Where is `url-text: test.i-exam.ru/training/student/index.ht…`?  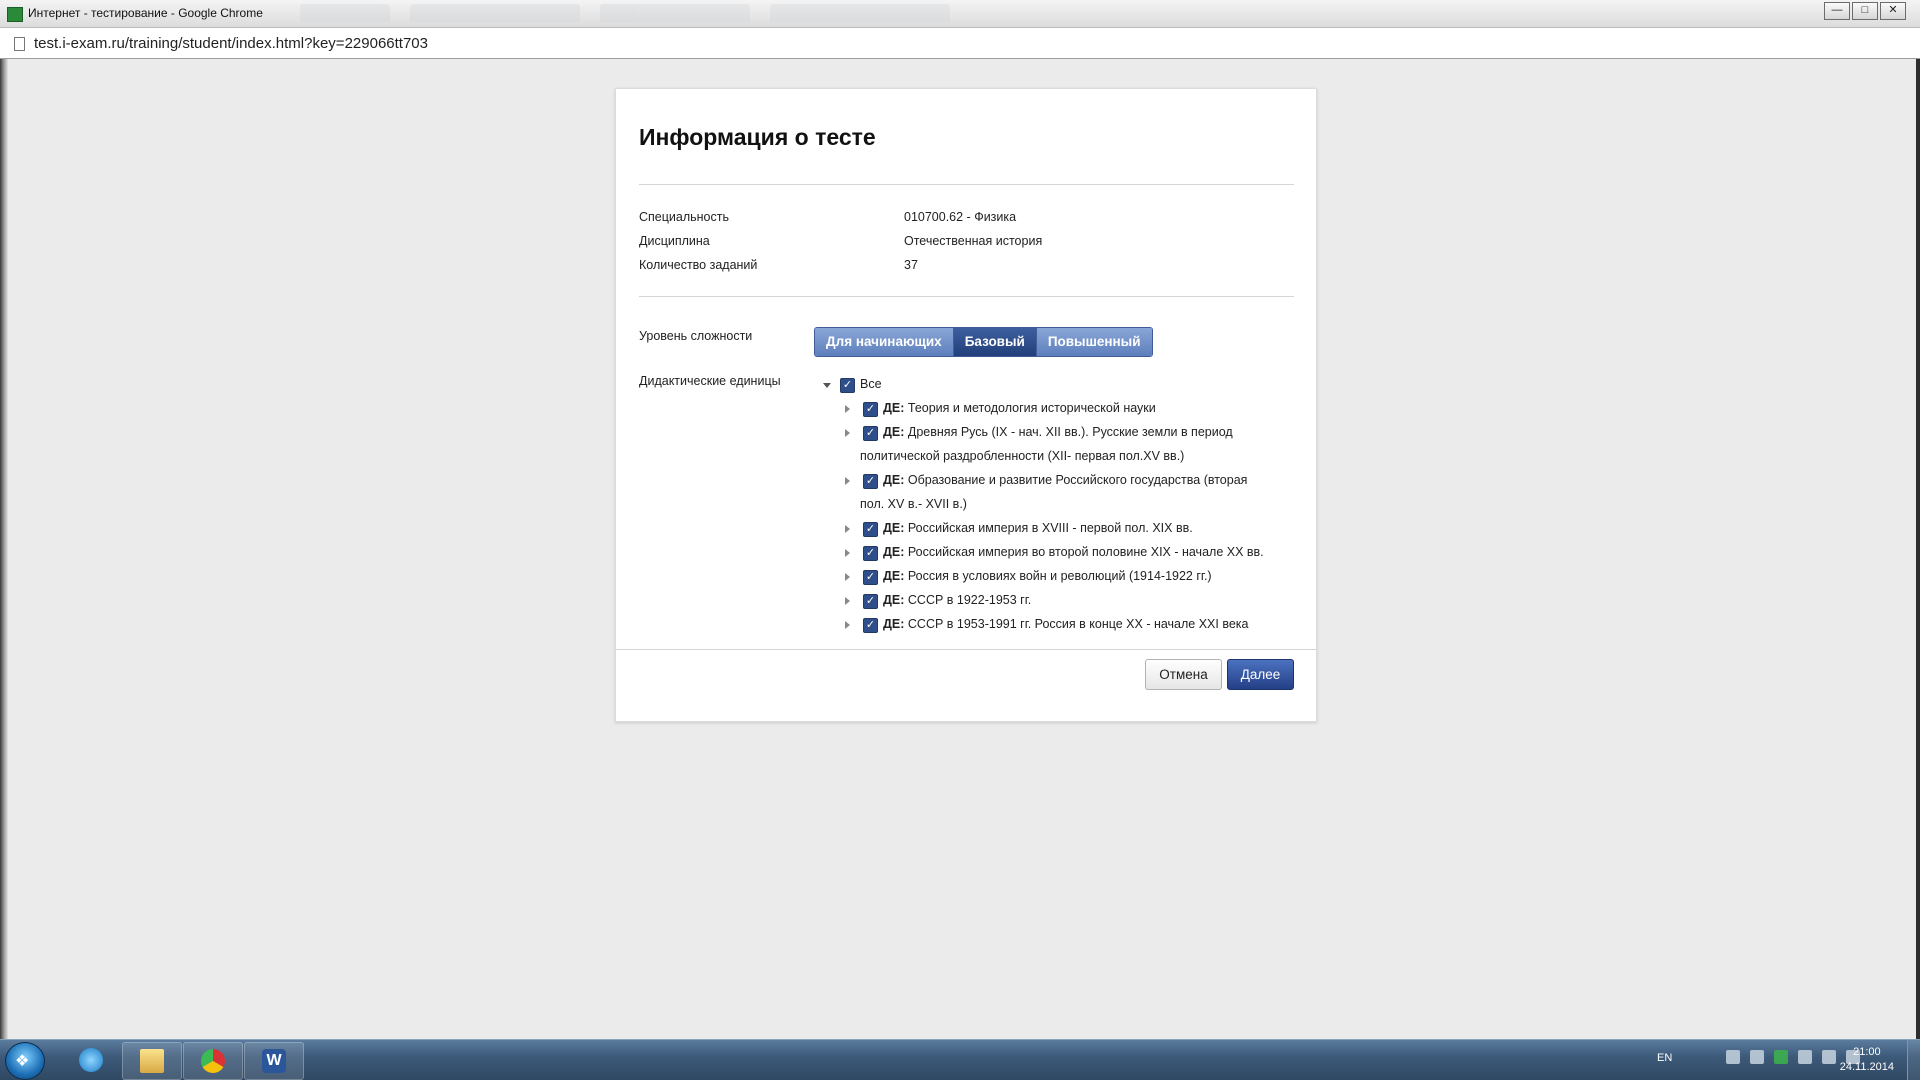
url-text: test.i-exam.ru/training/student/index.ht… is located at coordinates (231, 43).